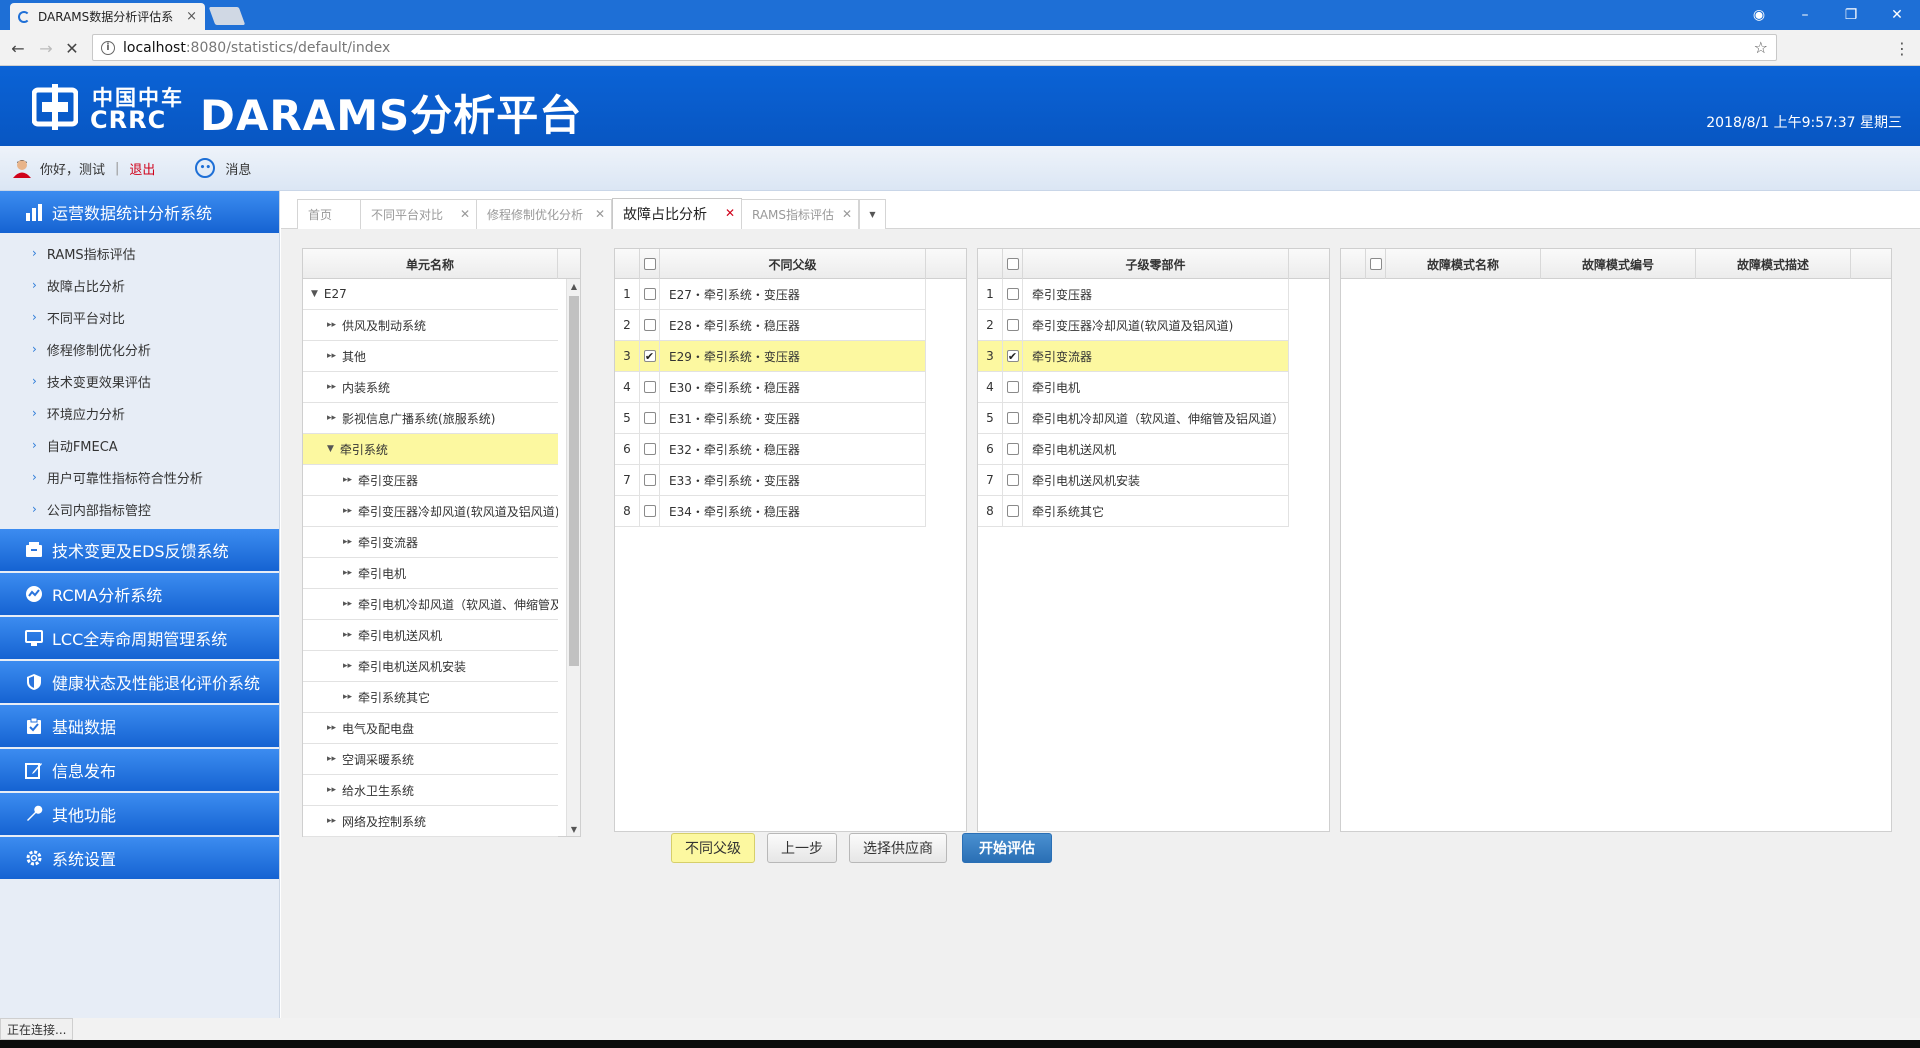 The image size is (1920, 1048). Describe the element at coordinates (1133, 387) in the screenshot. I see `list-row: 4 牵引电机` at that location.